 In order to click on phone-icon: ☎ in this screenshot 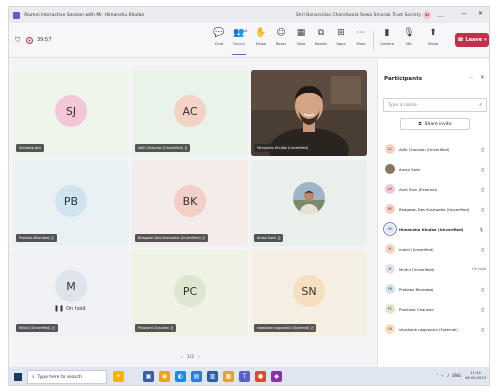, I will do `click(460, 40)`.